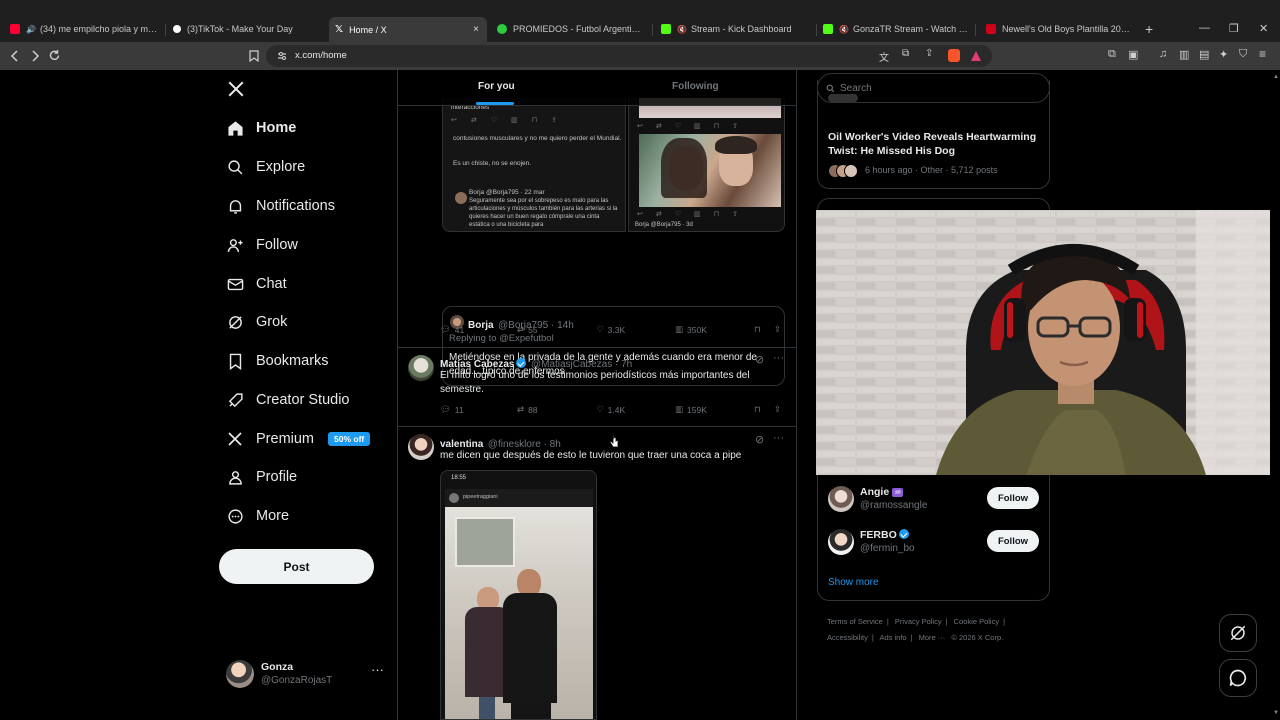  I want to click on wallet-card-icon: ▤, so click(1204, 54).